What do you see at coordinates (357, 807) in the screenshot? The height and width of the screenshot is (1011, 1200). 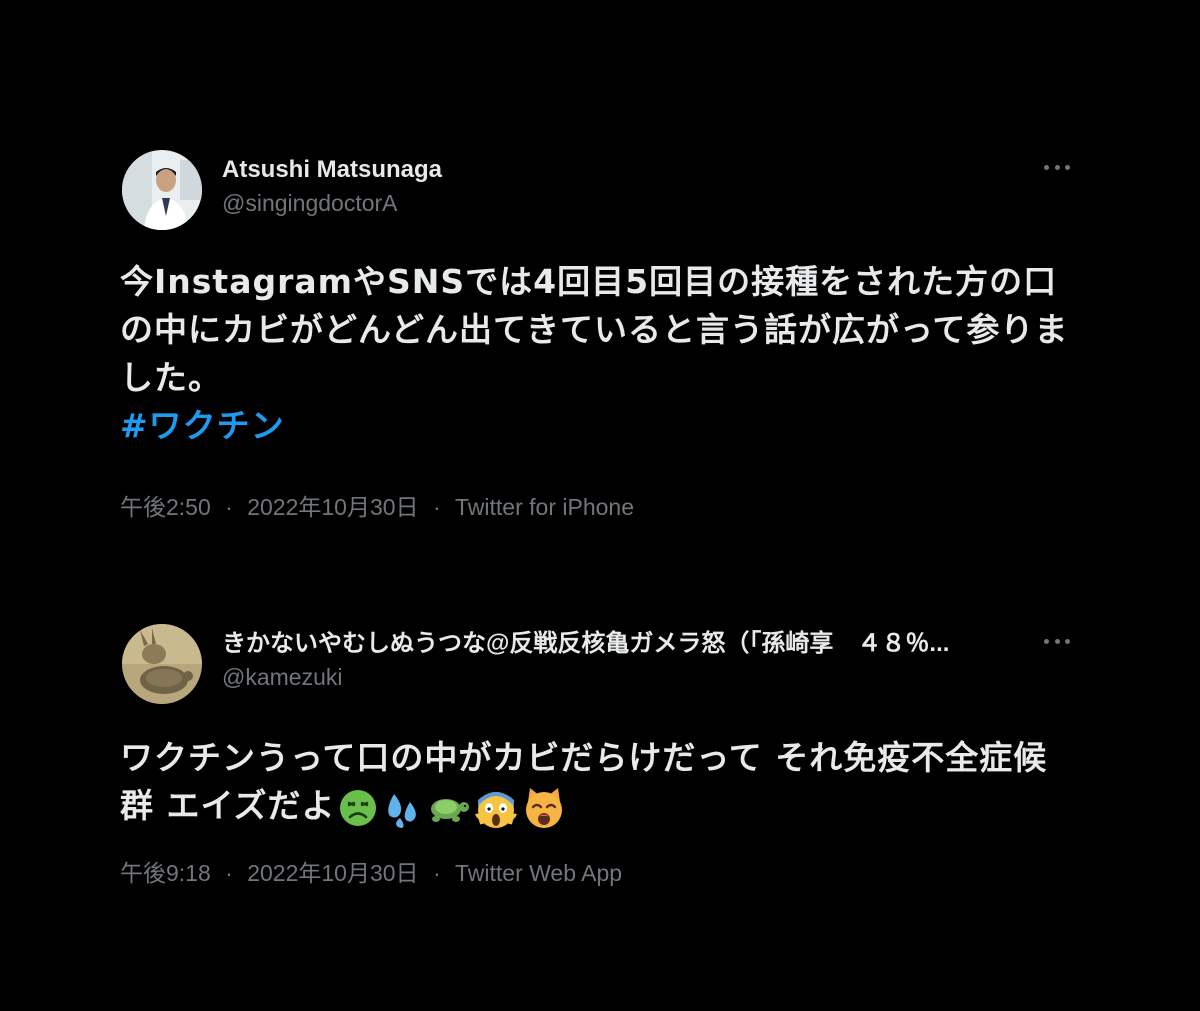 I see `nauseated-face-emoji` at bounding box center [357, 807].